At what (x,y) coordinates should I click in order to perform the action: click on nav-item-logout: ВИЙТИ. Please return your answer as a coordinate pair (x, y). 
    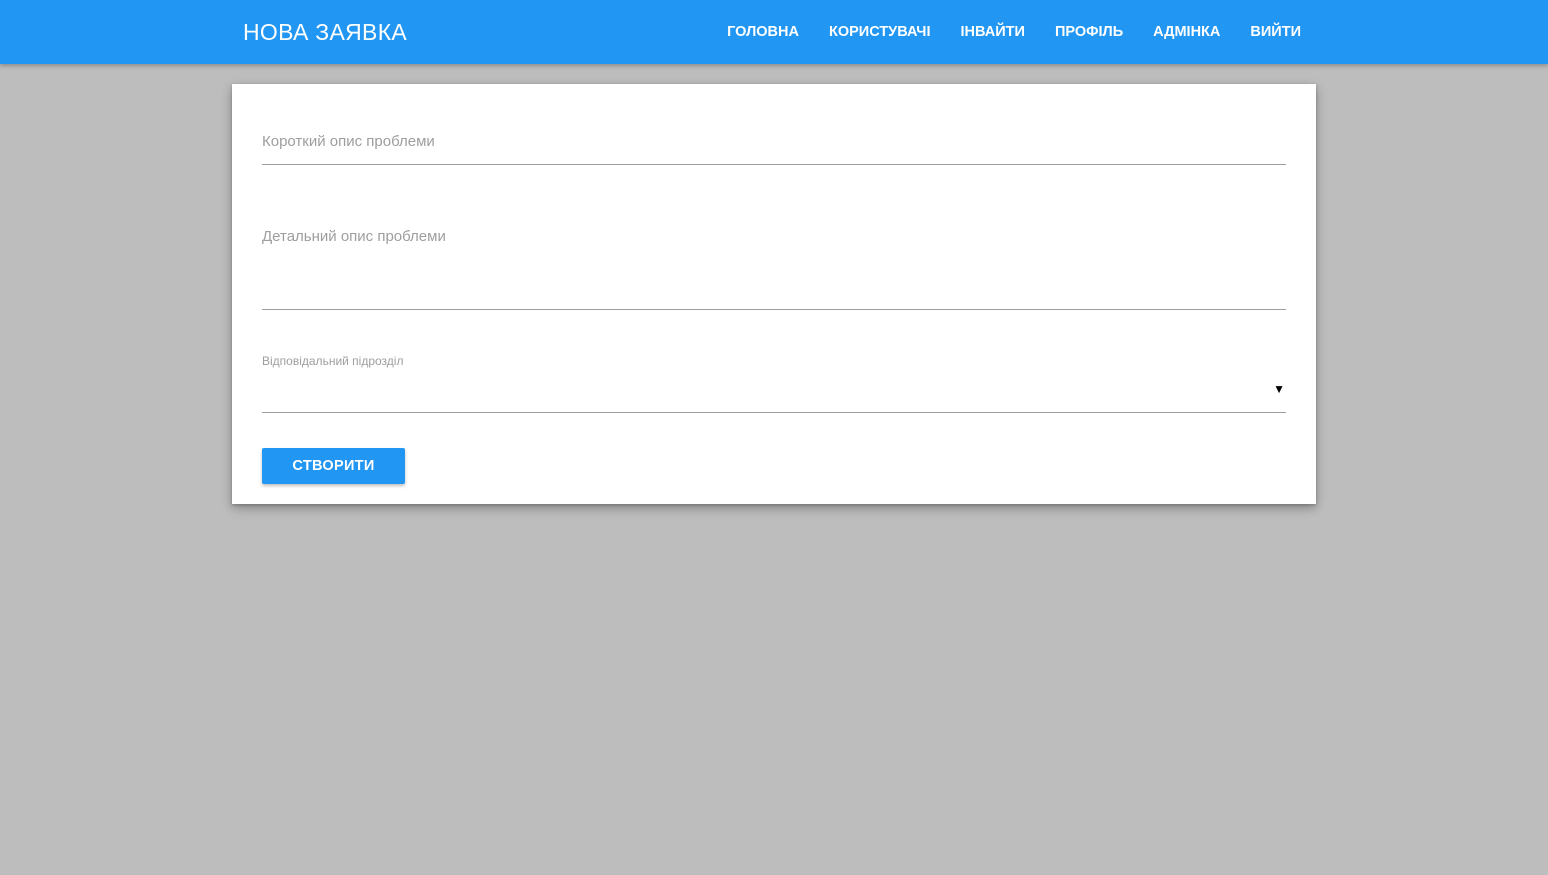
    Looking at the image, I should click on (1275, 32).